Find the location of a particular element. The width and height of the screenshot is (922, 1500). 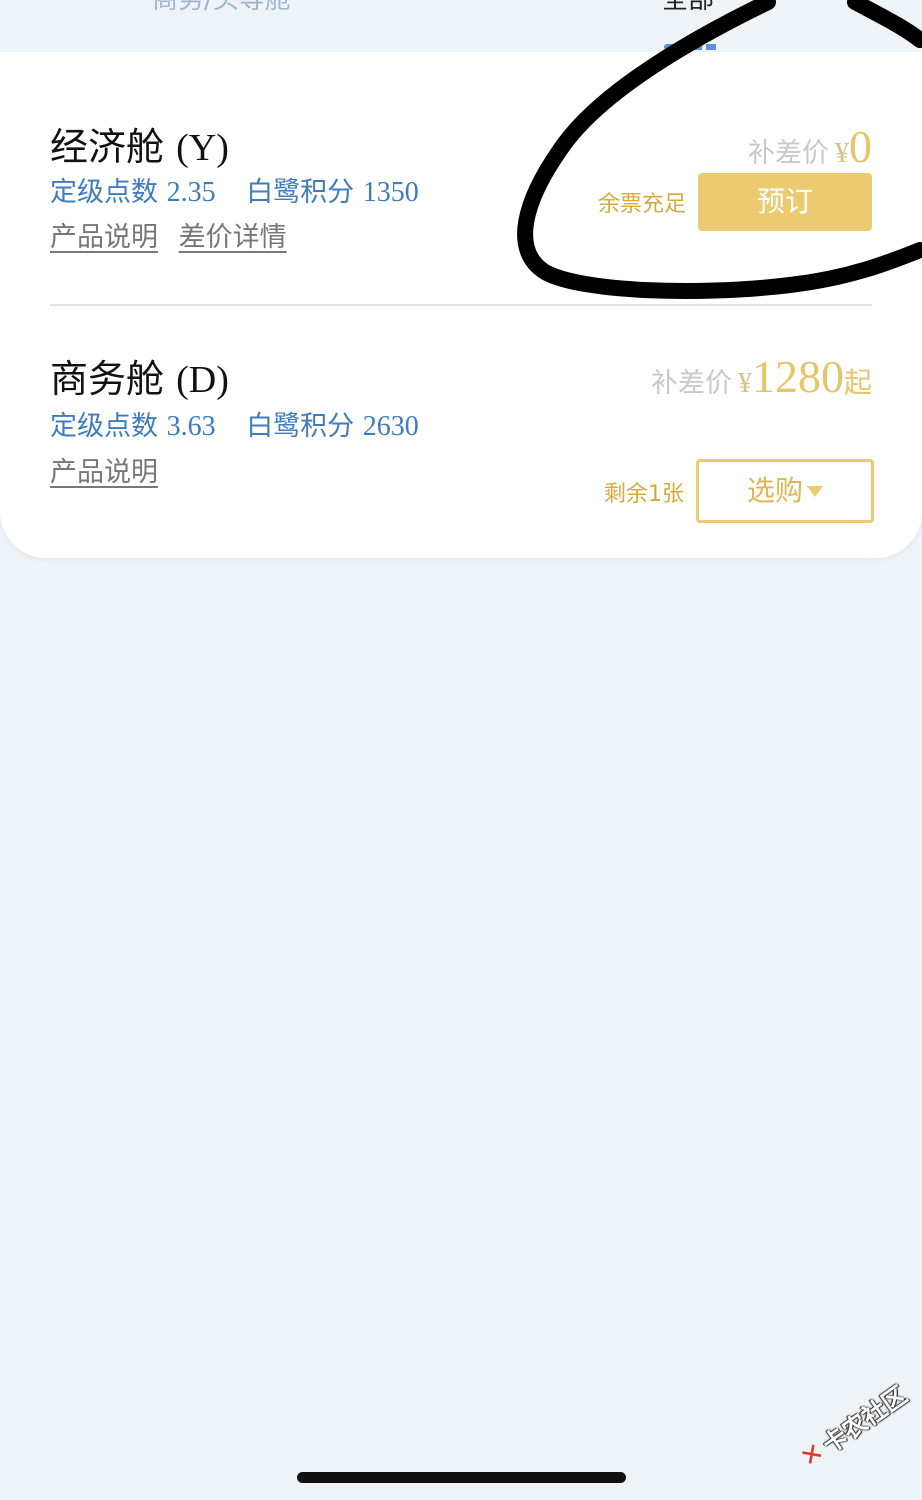

cabin-points: 定级点数 2.35 白鹭积分 1350 is located at coordinates (234, 189).